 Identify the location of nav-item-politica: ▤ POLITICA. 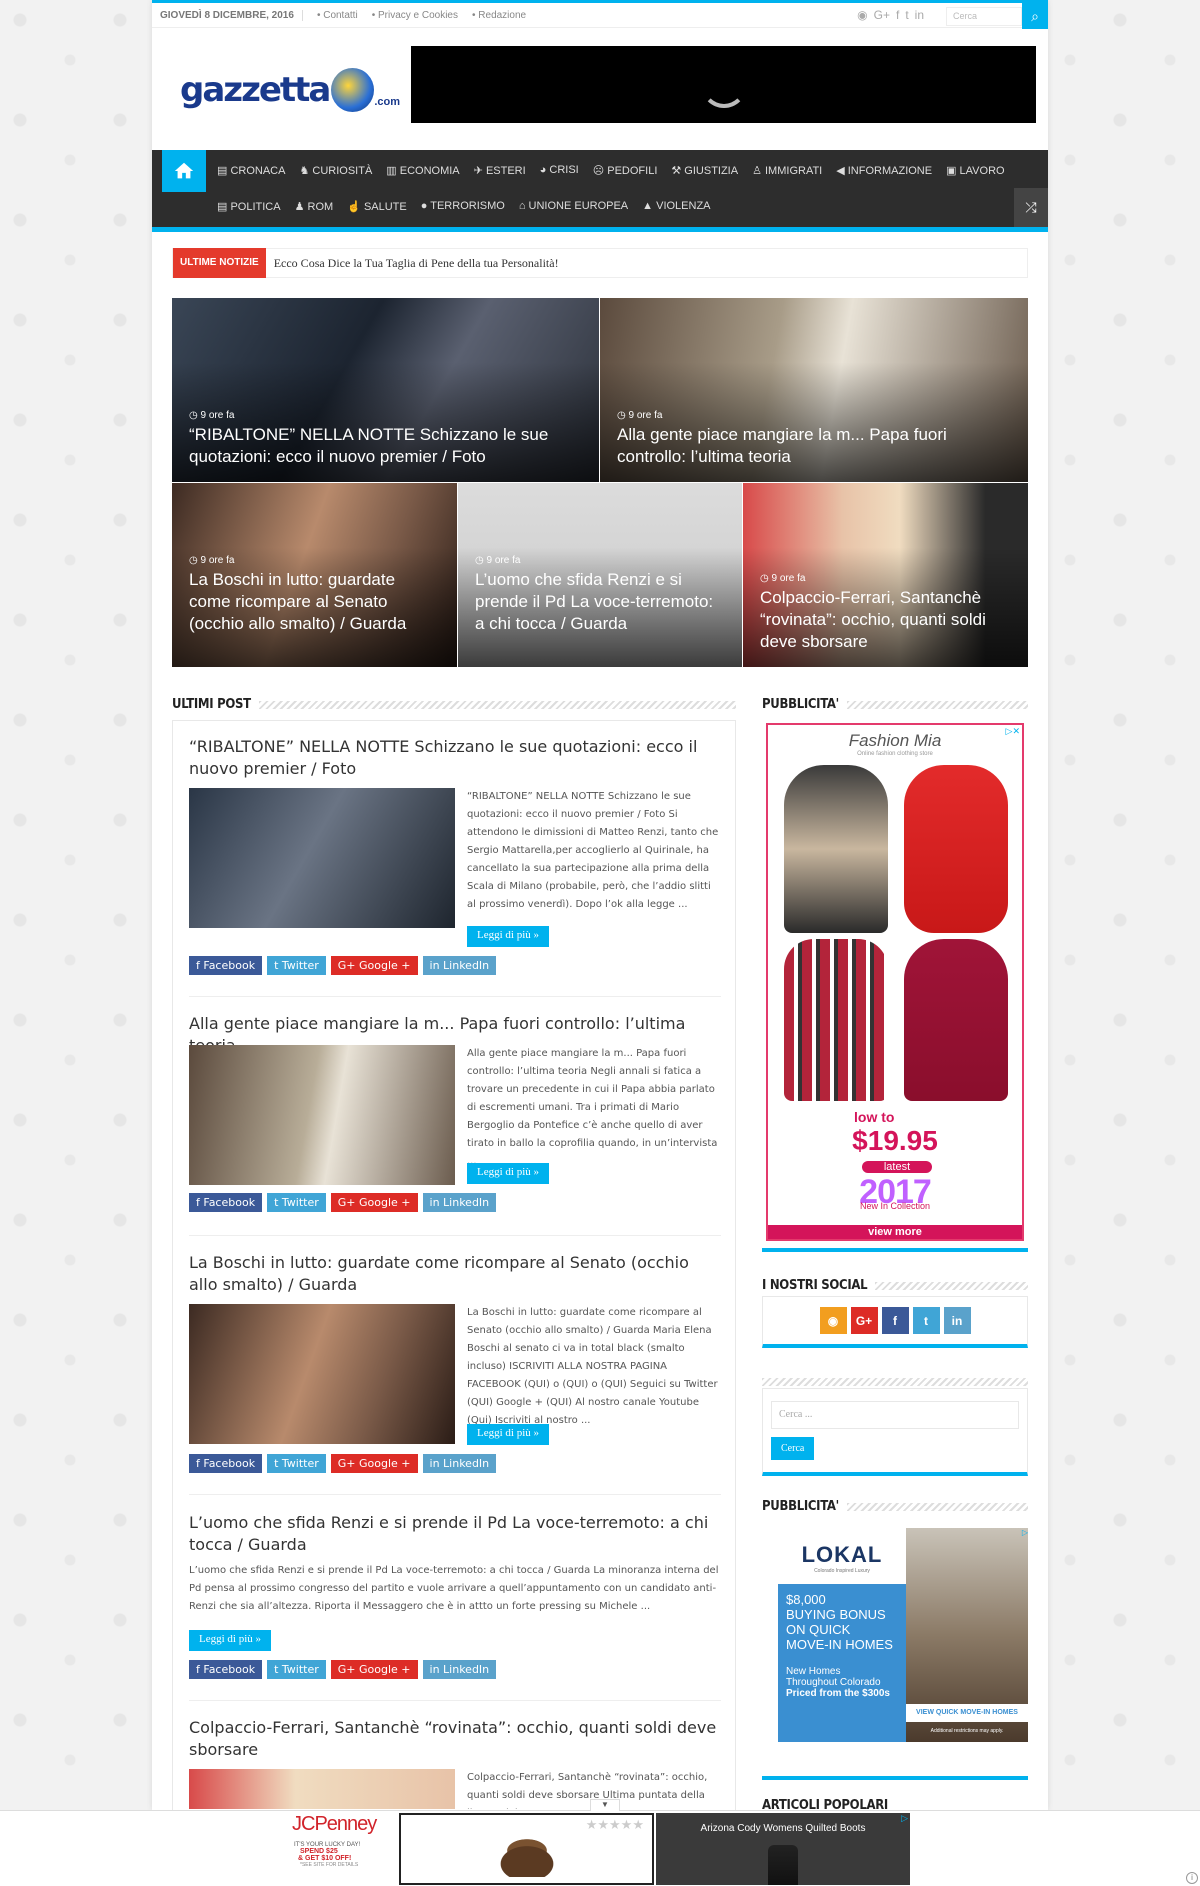
(249, 206).